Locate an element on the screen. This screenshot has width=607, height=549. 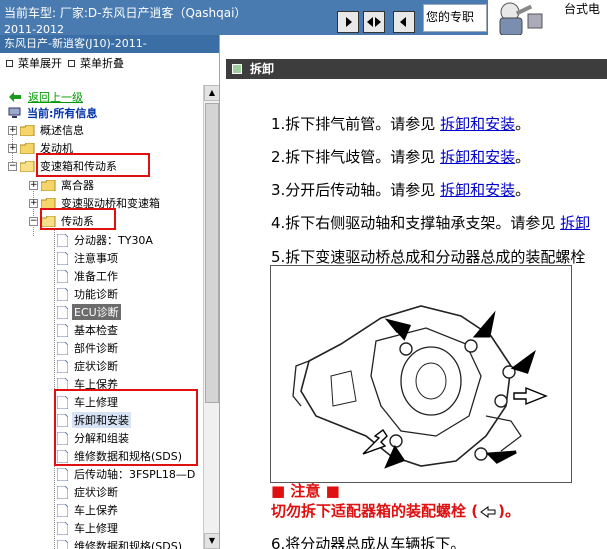
tree-item-label: 后传动轴：3FSPL18—D is located at coordinates (135, 474).